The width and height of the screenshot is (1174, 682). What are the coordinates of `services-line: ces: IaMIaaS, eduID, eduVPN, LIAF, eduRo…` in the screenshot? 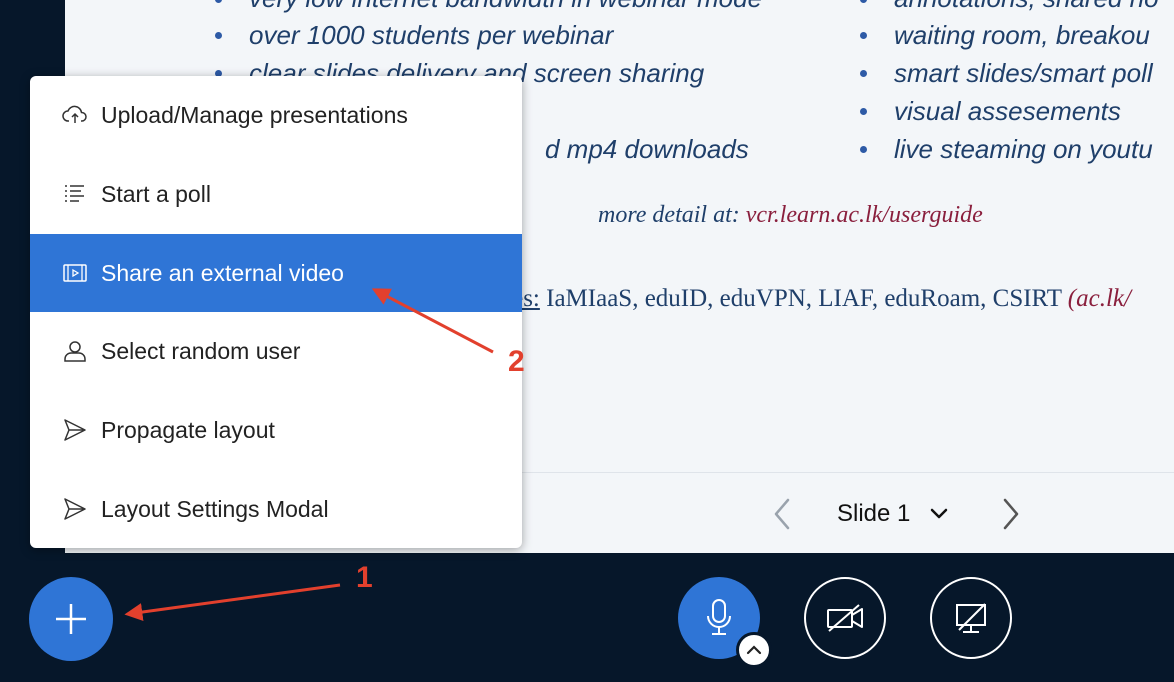 It's located at (816, 299).